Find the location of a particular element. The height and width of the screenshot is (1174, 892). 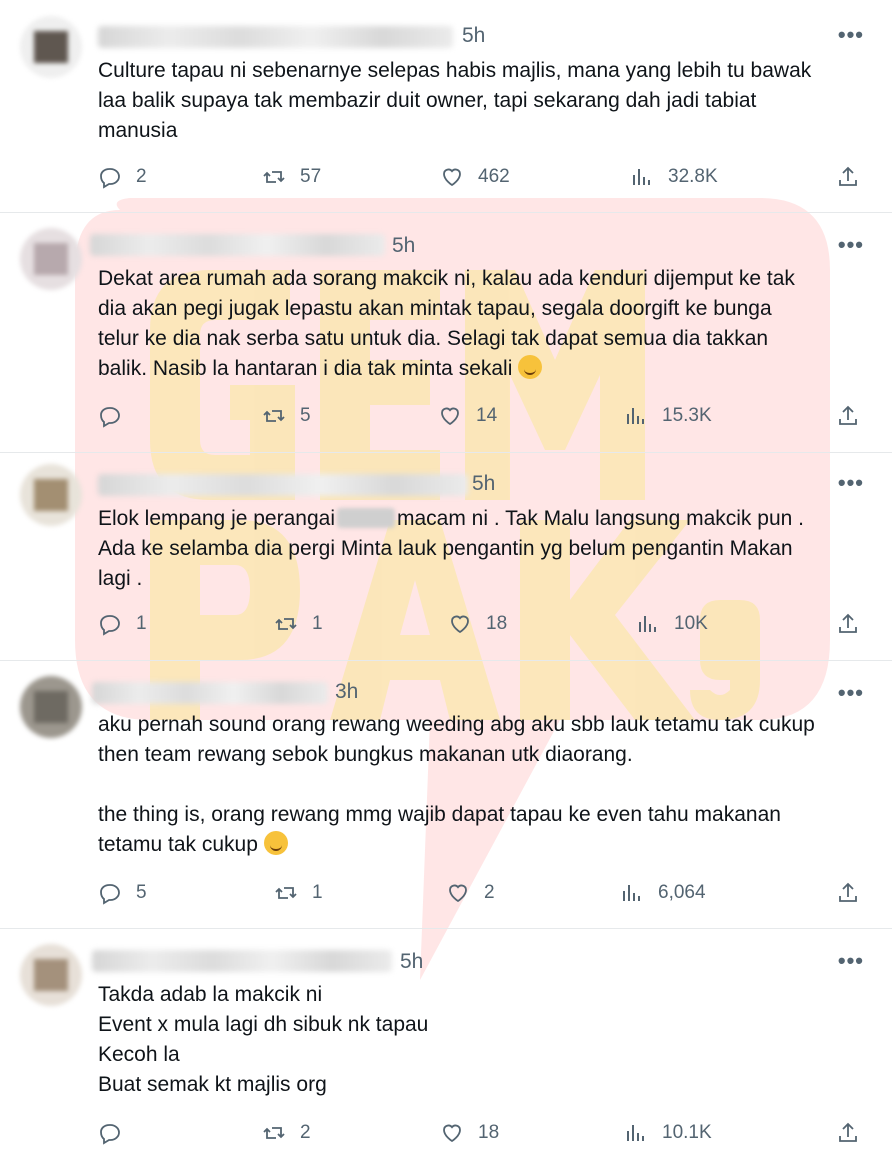

action-bar: 1 1 18 10K is located at coordinates (446, 624).